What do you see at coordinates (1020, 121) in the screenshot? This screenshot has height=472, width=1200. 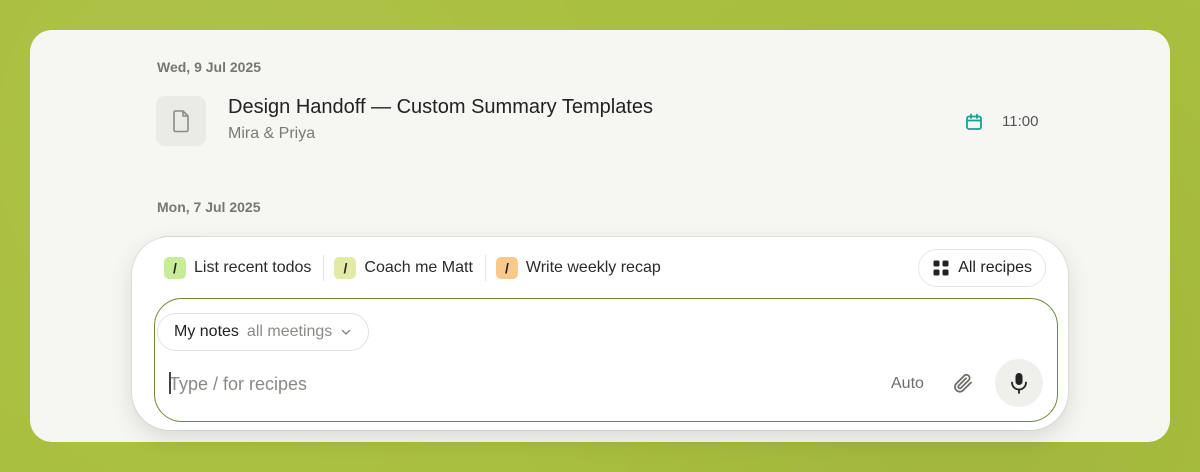 I see `meeting-time: 11:00` at bounding box center [1020, 121].